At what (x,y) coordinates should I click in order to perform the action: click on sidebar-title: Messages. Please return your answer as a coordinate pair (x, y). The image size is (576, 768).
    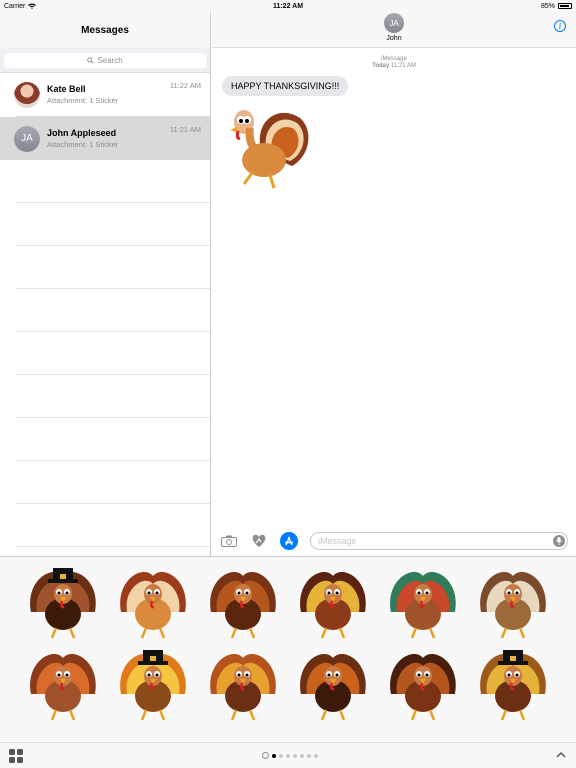
    Looking at the image, I should click on (105, 30).